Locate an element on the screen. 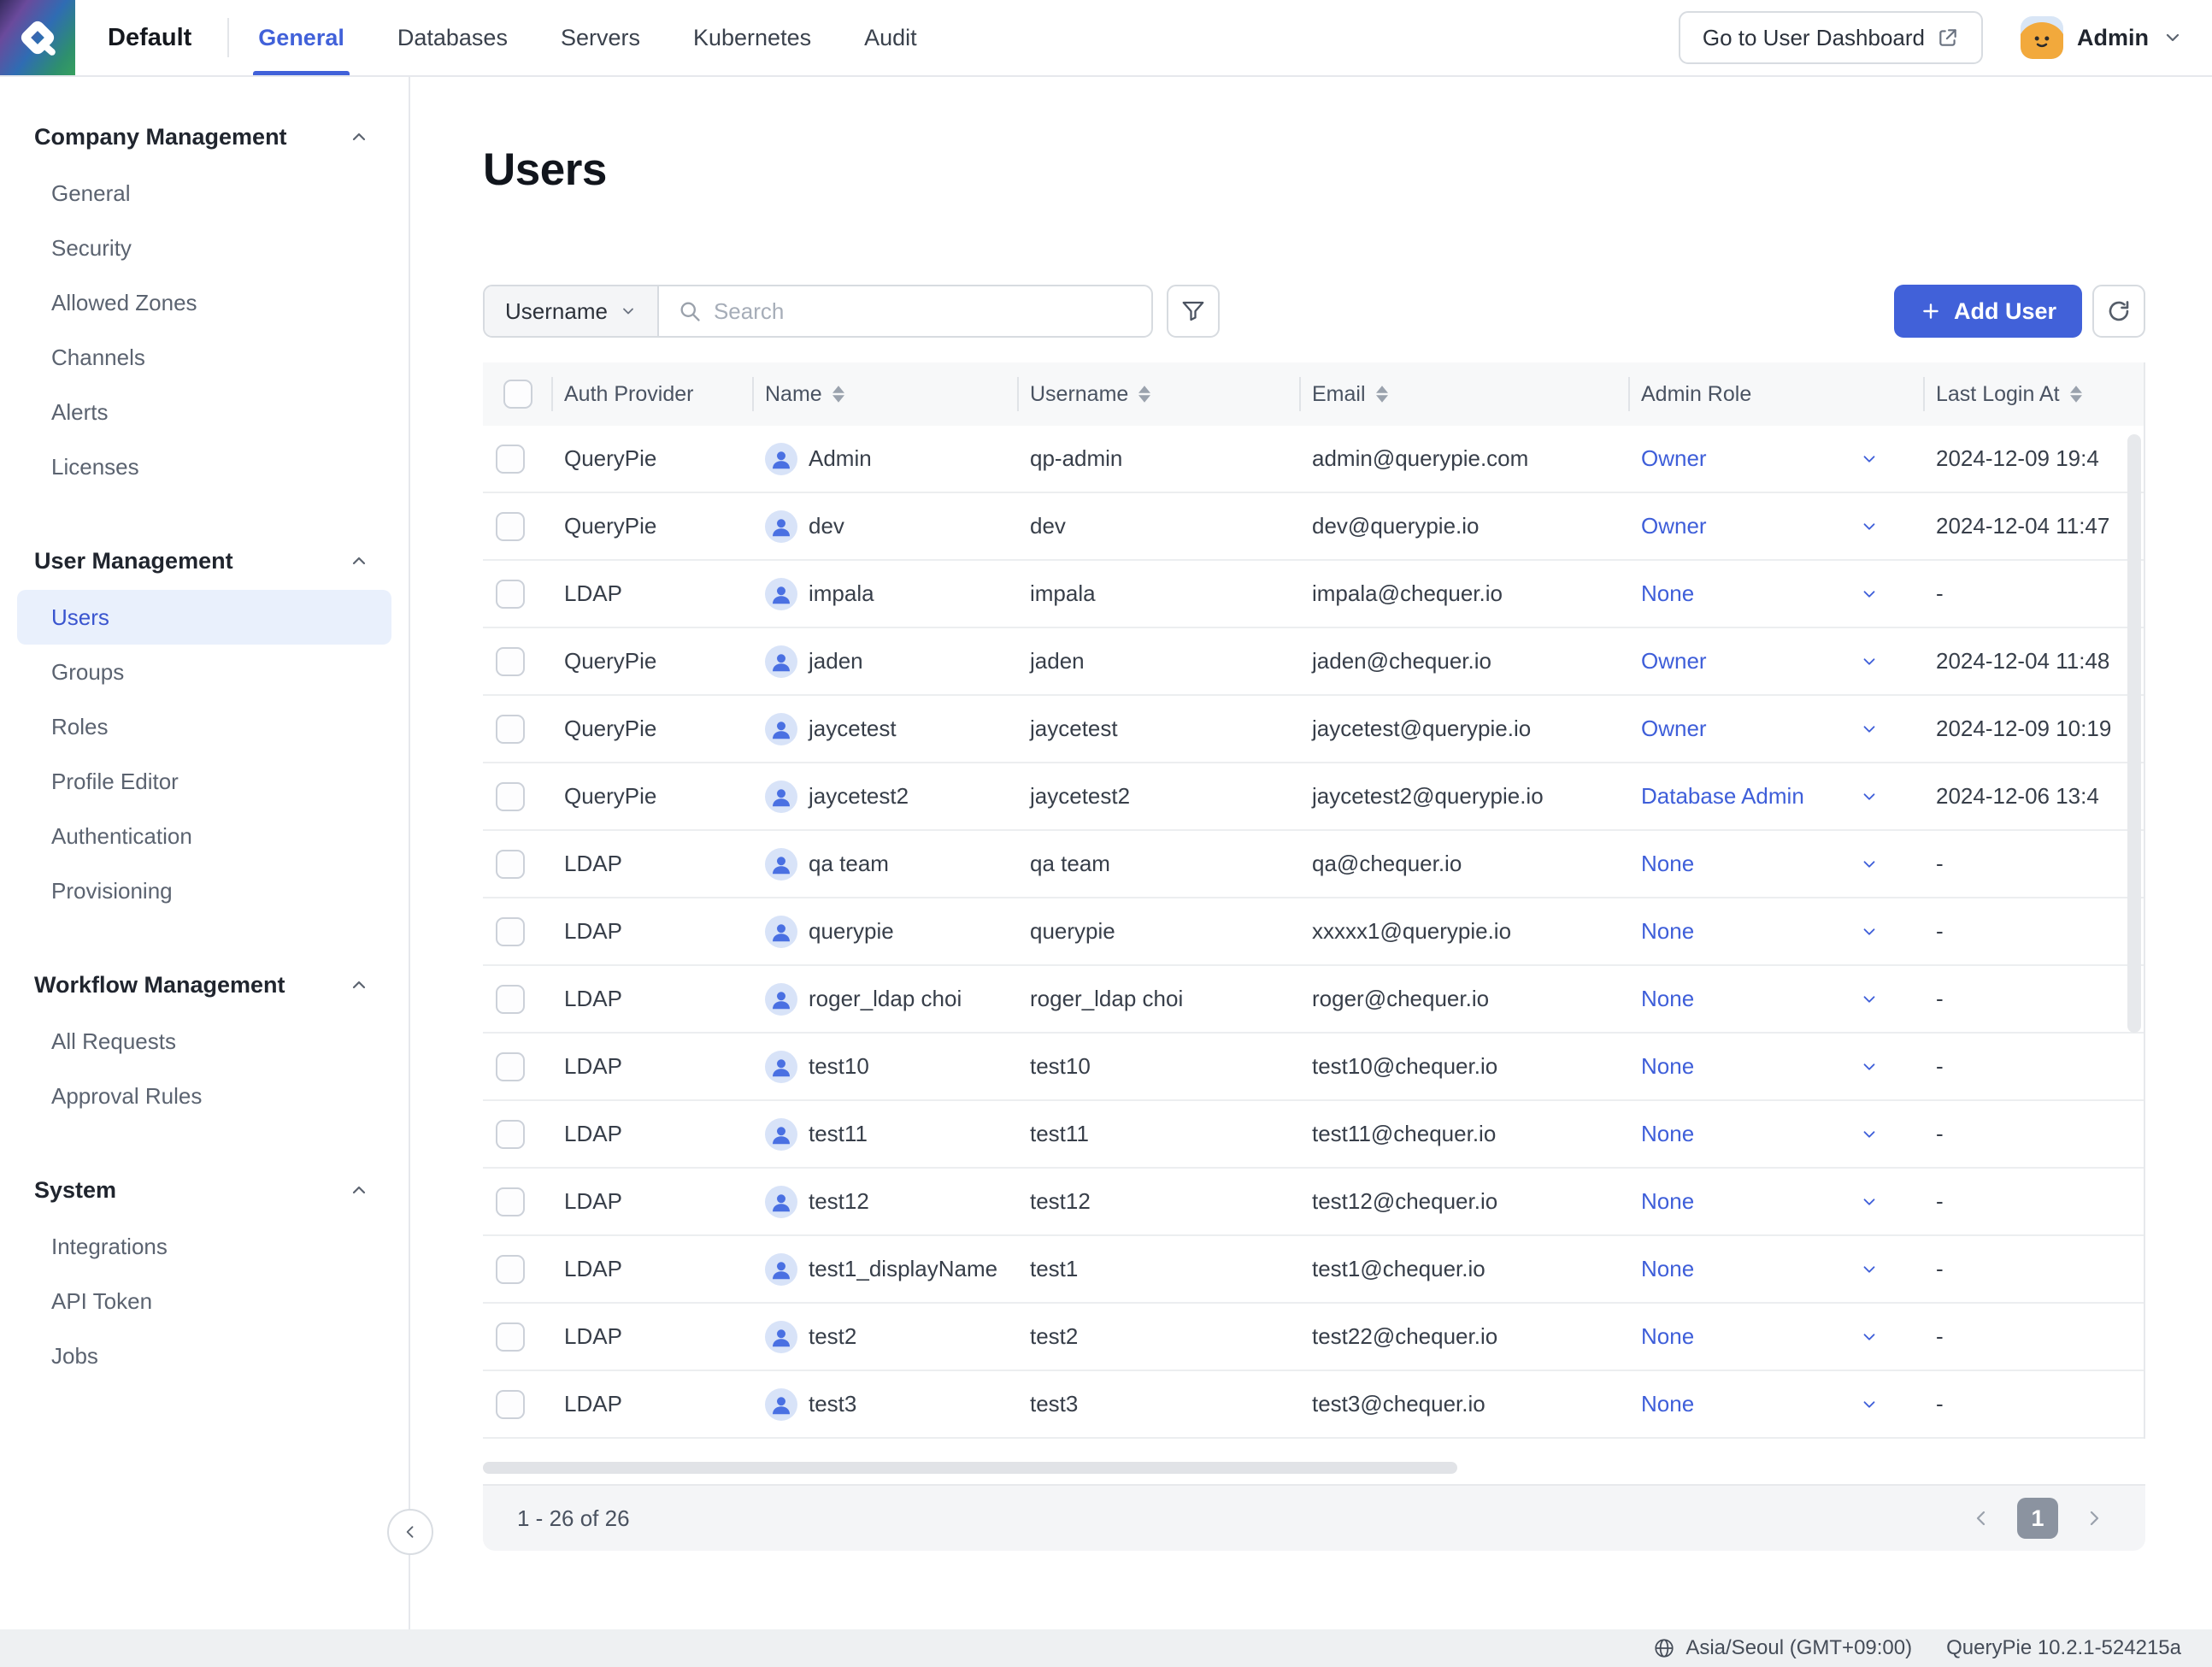 This screenshot has height=1667, width=2212. username-cell: dev is located at coordinates (1048, 526).